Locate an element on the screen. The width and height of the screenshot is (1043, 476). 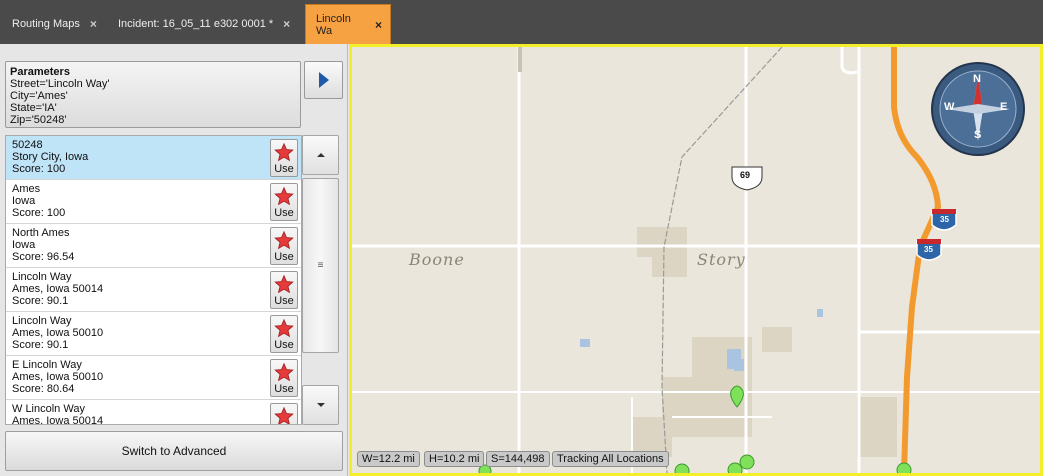
tab-incident: Incident: 16_05_11 e302 0001 * × is located at coordinates (203, 24).